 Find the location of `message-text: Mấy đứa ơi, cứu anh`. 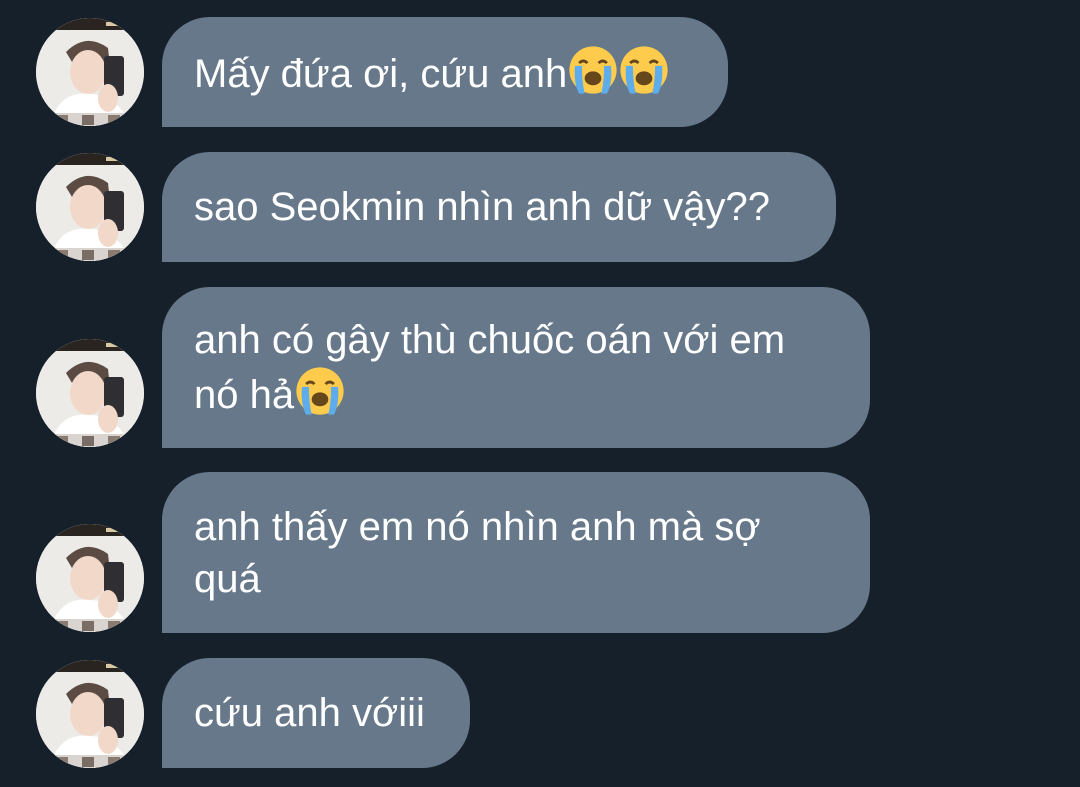

message-text: Mấy đứa ơi, cứu anh is located at coordinates (431, 72).